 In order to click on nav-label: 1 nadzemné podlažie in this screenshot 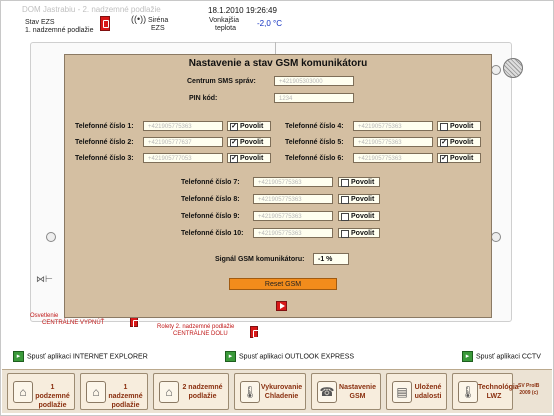, I will do `click(125, 396)`.